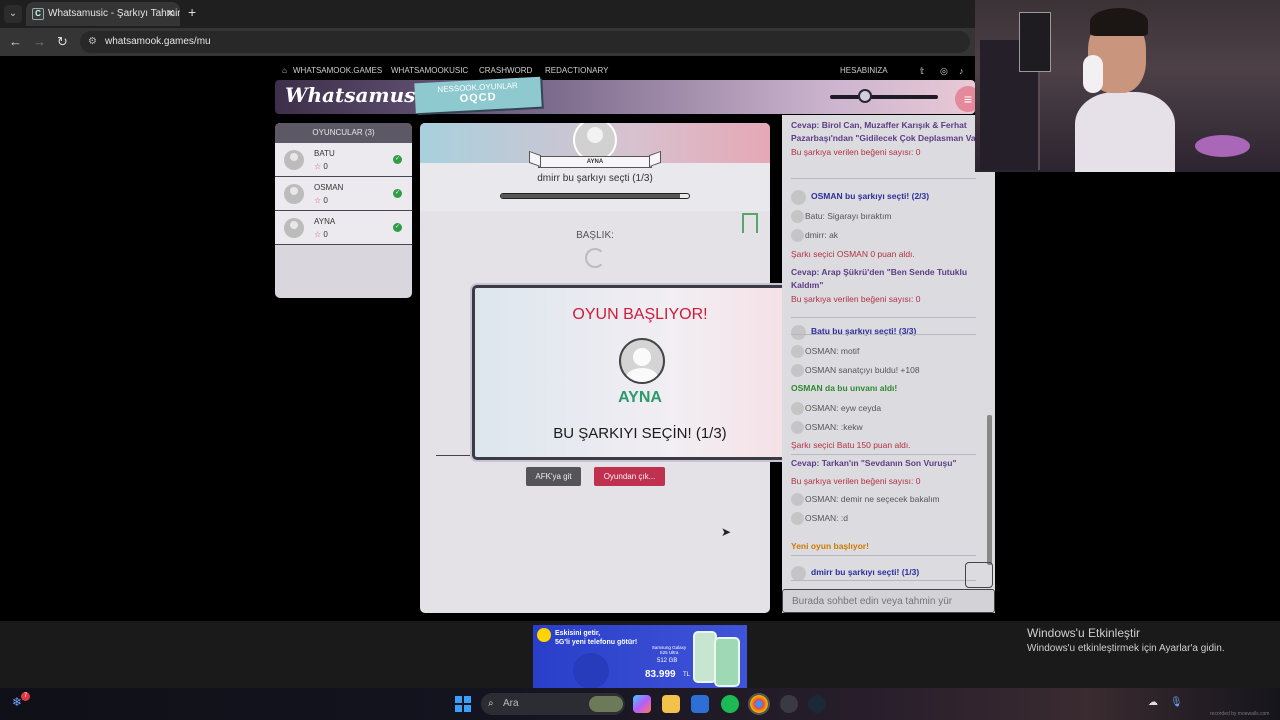 This screenshot has width=1280, height=720. Describe the element at coordinates (62, 42) in the screenshot. I see `reload-icon: ↻` at that location.